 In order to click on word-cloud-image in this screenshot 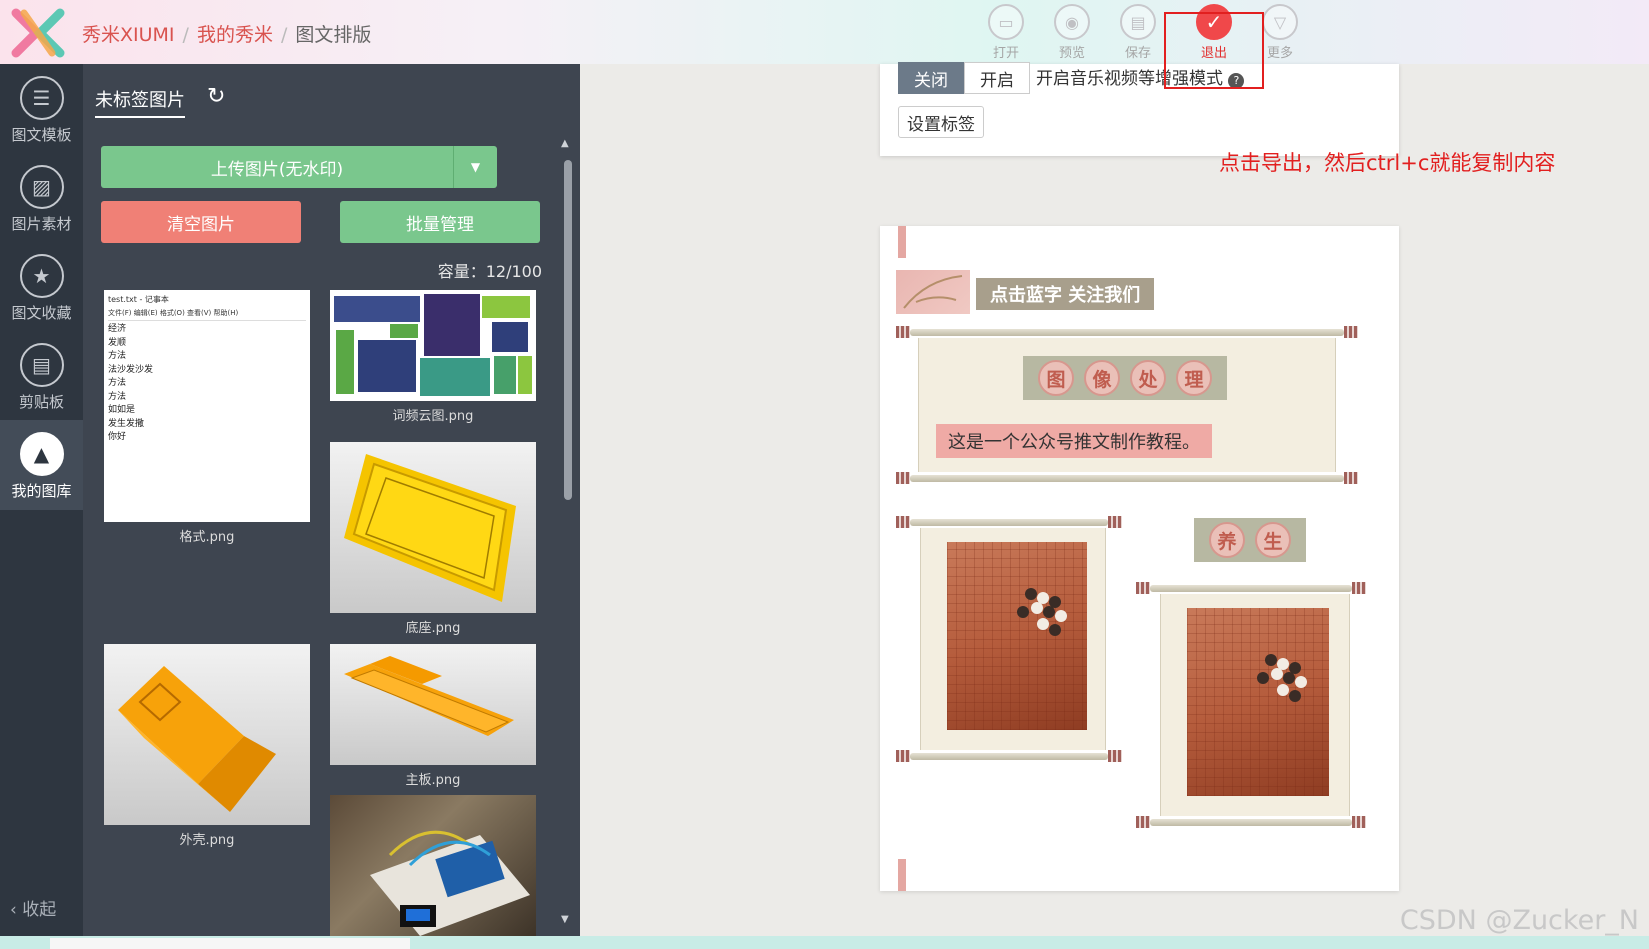, I will do `click(433, 345)`.